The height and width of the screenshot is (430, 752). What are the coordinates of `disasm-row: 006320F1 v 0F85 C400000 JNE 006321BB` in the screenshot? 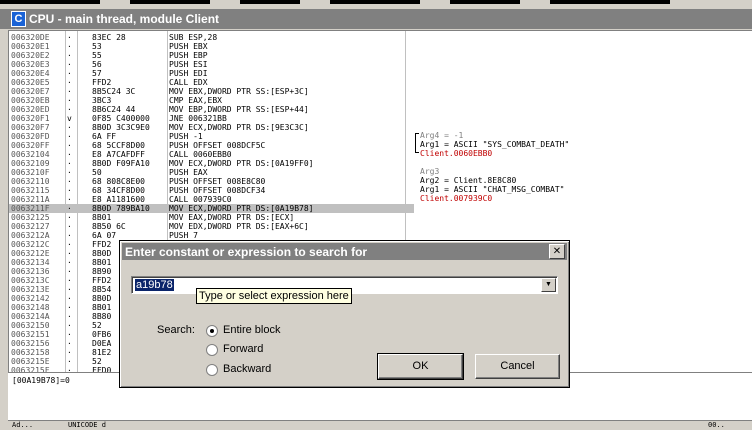 It's located at (211, 118).